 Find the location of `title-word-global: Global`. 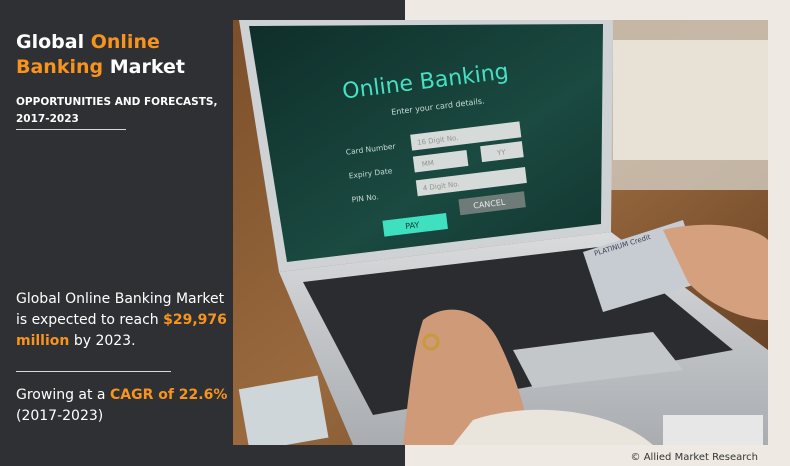

title-word-global: Global is located at coordinates (50, 42).